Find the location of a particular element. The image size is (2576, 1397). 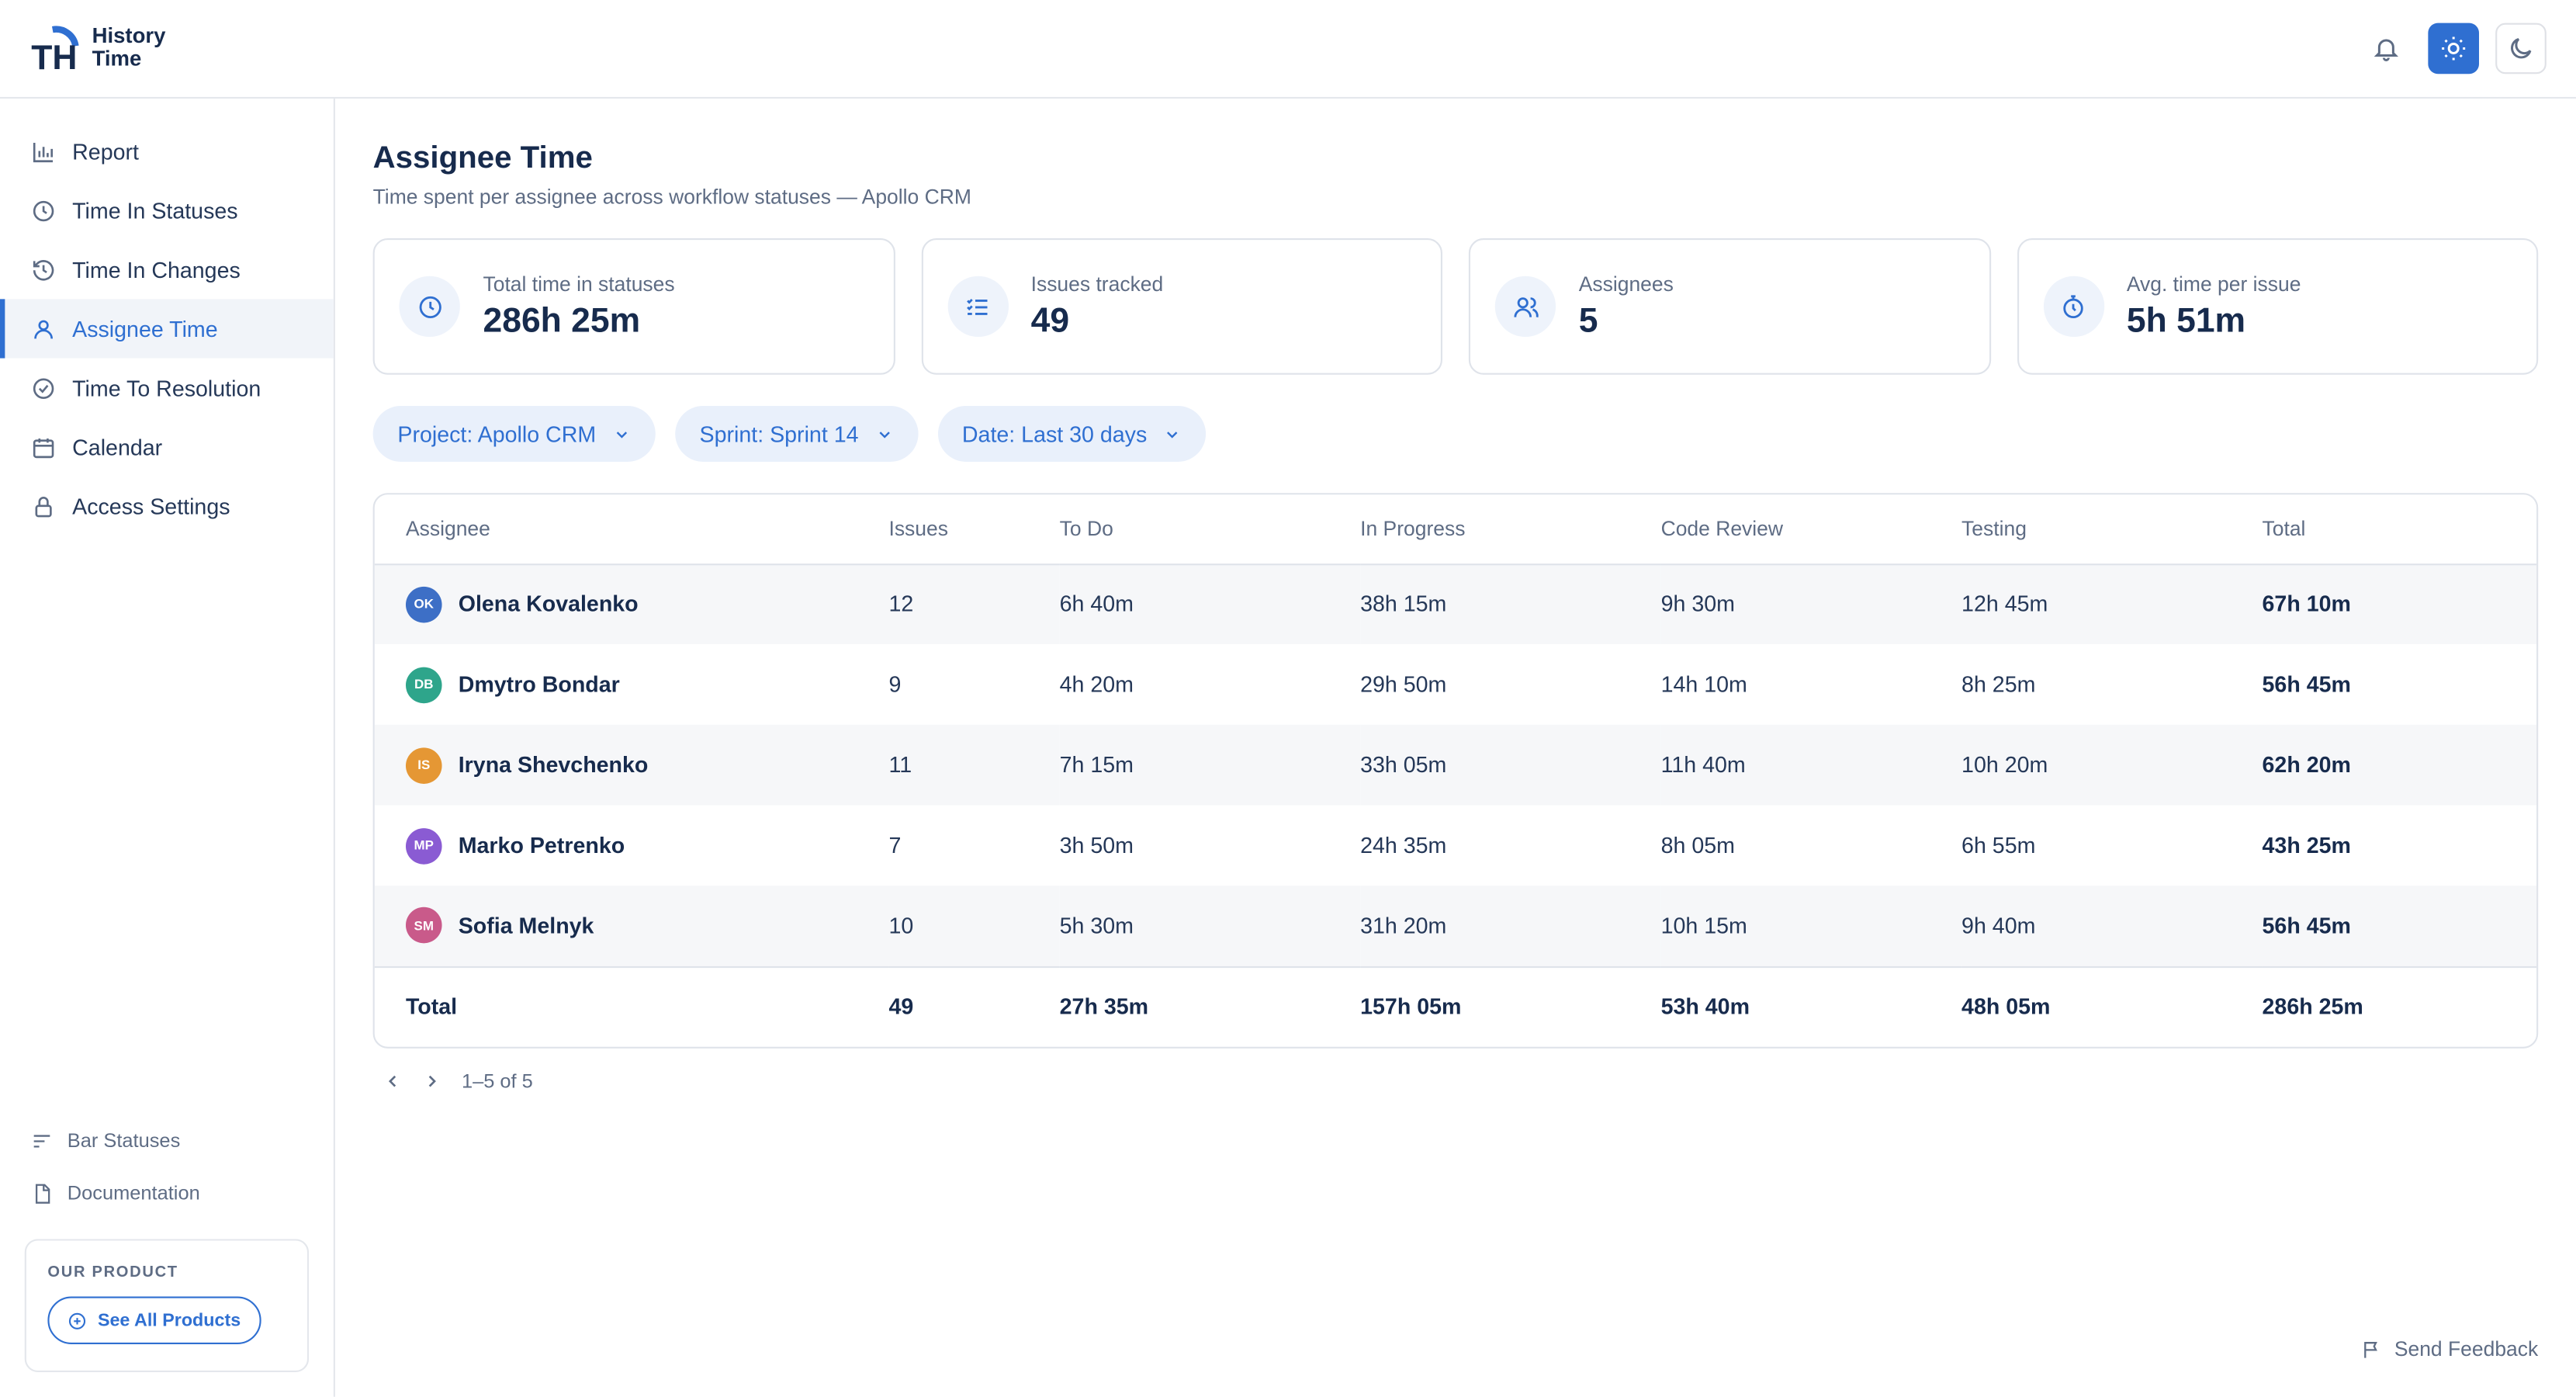

sidebar-item-time-in-changes: Time In Changes is located at coordinates (167, 269).